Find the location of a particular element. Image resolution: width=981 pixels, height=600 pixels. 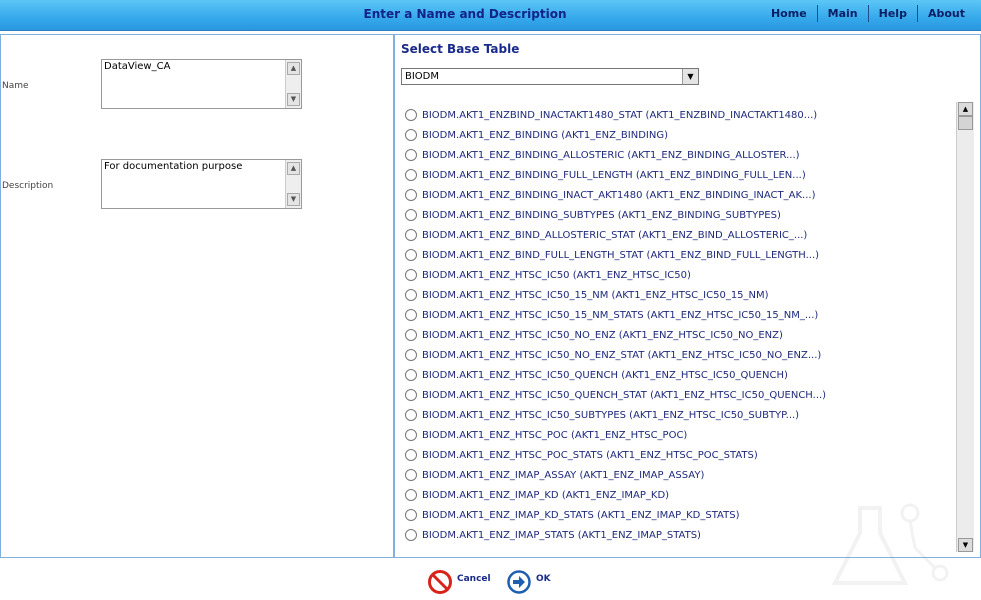

nav-home: Home is located at coordinates (789, 13).